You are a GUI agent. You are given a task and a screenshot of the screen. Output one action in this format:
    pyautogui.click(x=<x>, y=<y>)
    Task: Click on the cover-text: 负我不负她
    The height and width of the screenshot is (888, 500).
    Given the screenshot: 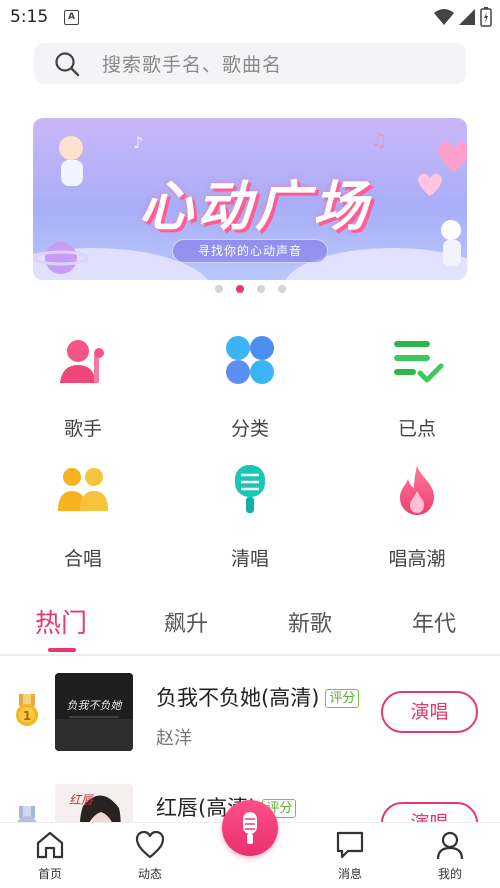 What is the action you would take?
    pyautogui.click(x=95, y=705)
    